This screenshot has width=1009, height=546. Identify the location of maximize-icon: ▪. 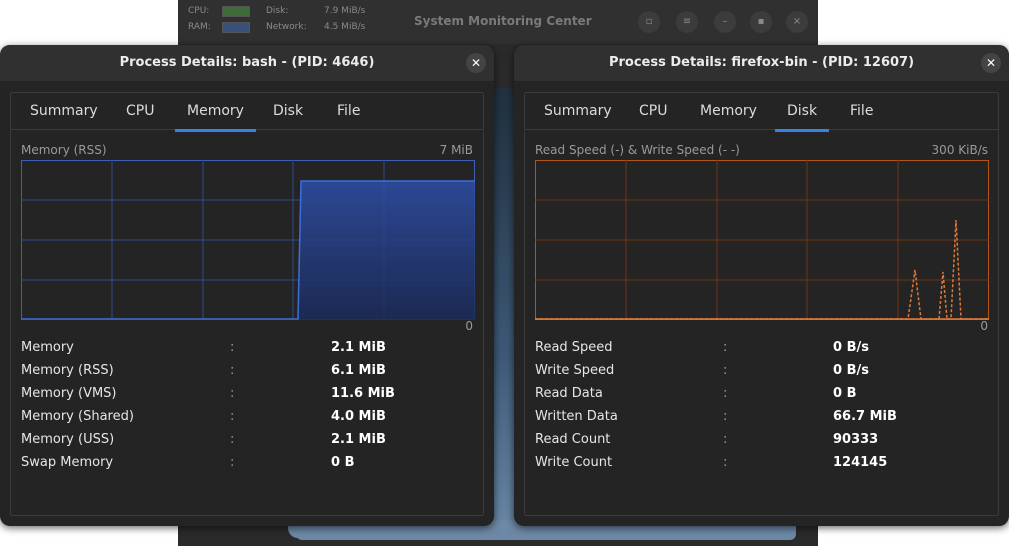
(761, 22).